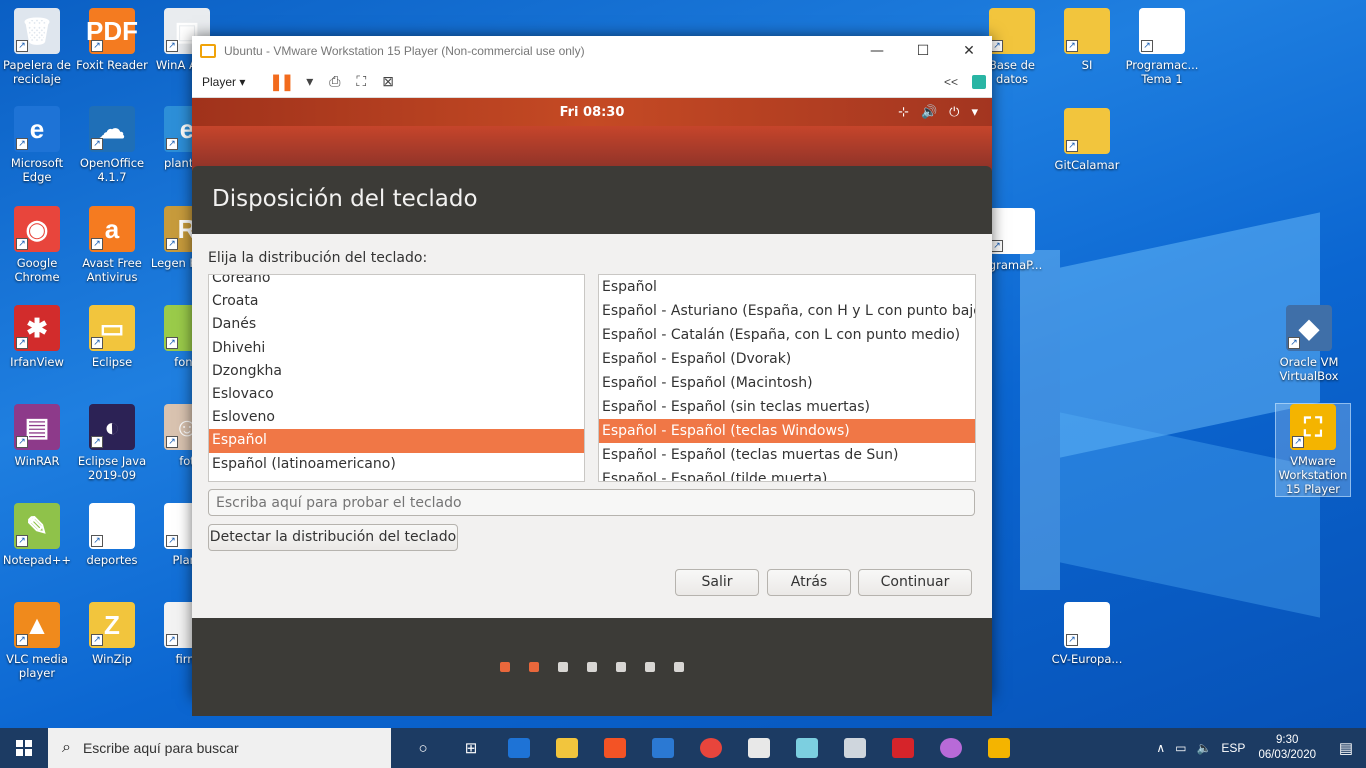 The image size is (1366, 768). I want to click on edge-taskbar-icon, so click(519, 748).